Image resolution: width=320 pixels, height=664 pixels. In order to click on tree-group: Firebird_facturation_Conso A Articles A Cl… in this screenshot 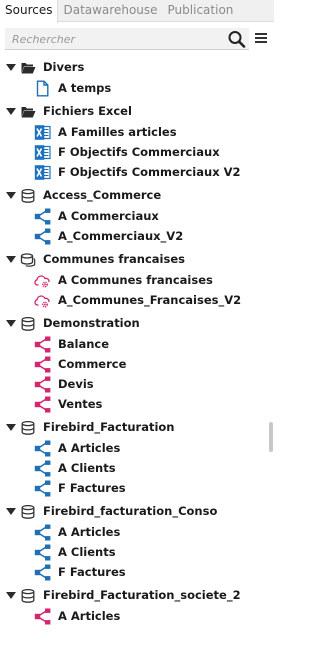, I will do `click(134, 542)`.